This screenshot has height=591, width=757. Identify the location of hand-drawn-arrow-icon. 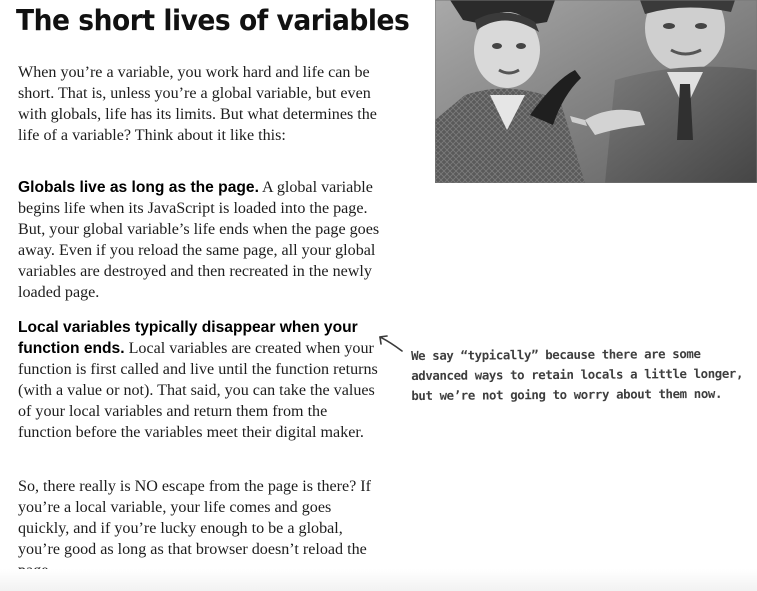
(391, 343).